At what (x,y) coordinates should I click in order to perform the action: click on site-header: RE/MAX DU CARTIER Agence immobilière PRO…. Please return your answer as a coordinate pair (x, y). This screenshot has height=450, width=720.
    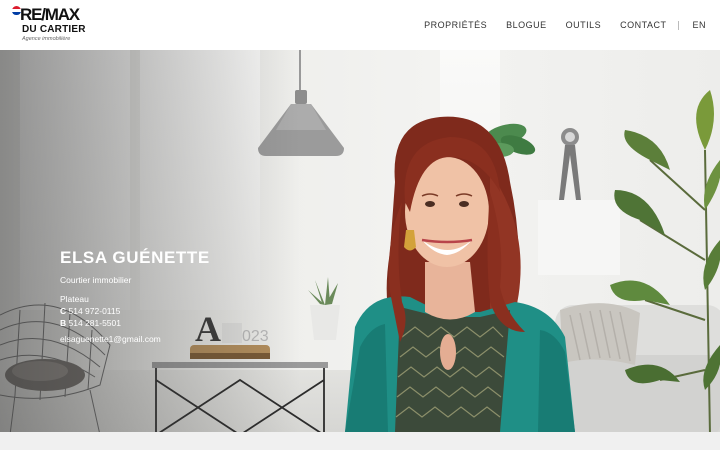
    Looking at the image, I should click on (360, 25).